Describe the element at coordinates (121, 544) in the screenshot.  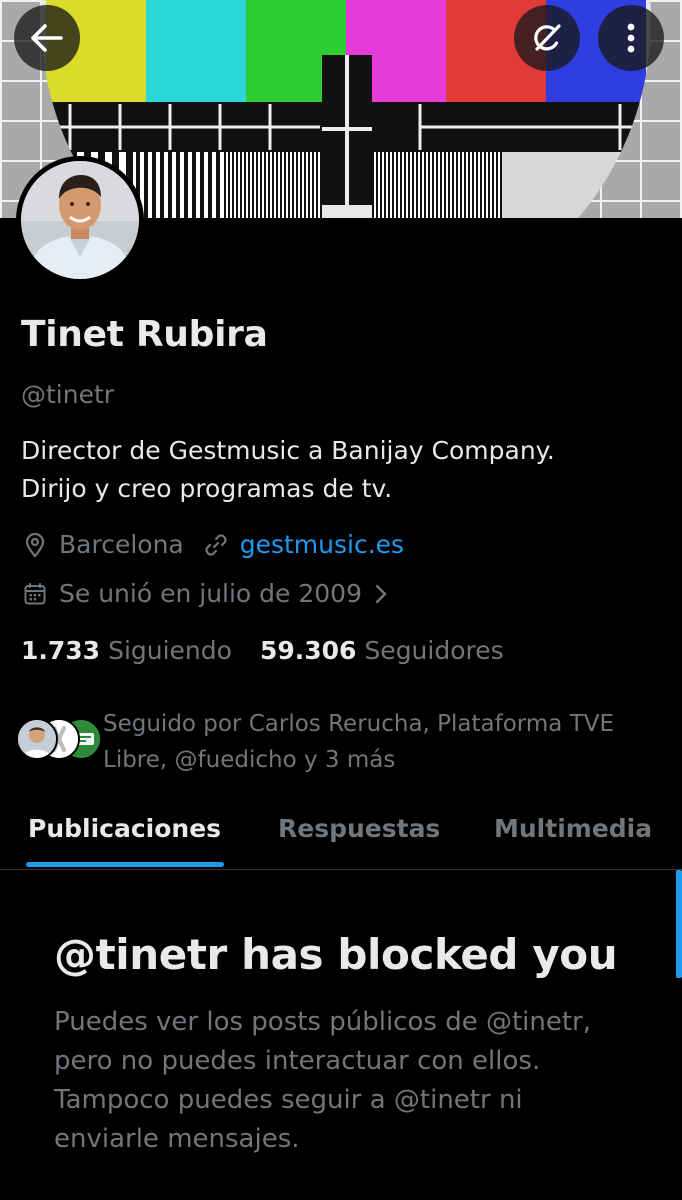
I see `profile-location: Barcelona` at that location.